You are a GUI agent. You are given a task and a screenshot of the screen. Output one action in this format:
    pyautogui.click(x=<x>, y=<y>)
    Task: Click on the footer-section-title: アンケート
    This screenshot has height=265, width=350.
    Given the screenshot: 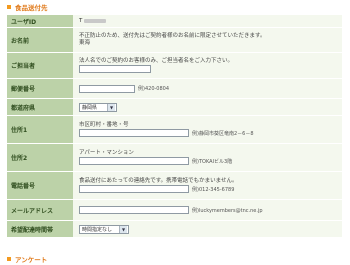 What is the action you would take?
    pyautogui.click(x=27, y=259)
    